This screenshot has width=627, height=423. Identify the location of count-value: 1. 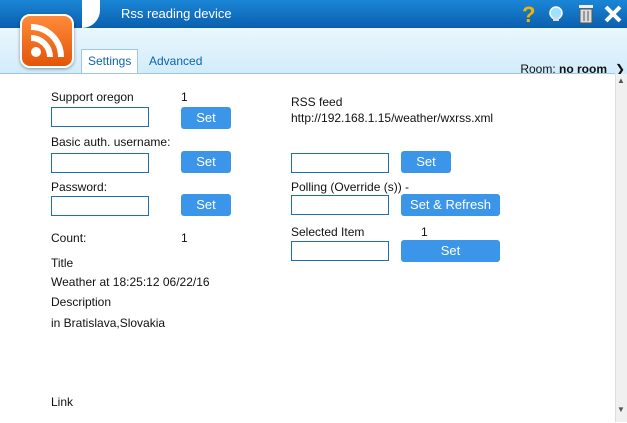
(184, 238).